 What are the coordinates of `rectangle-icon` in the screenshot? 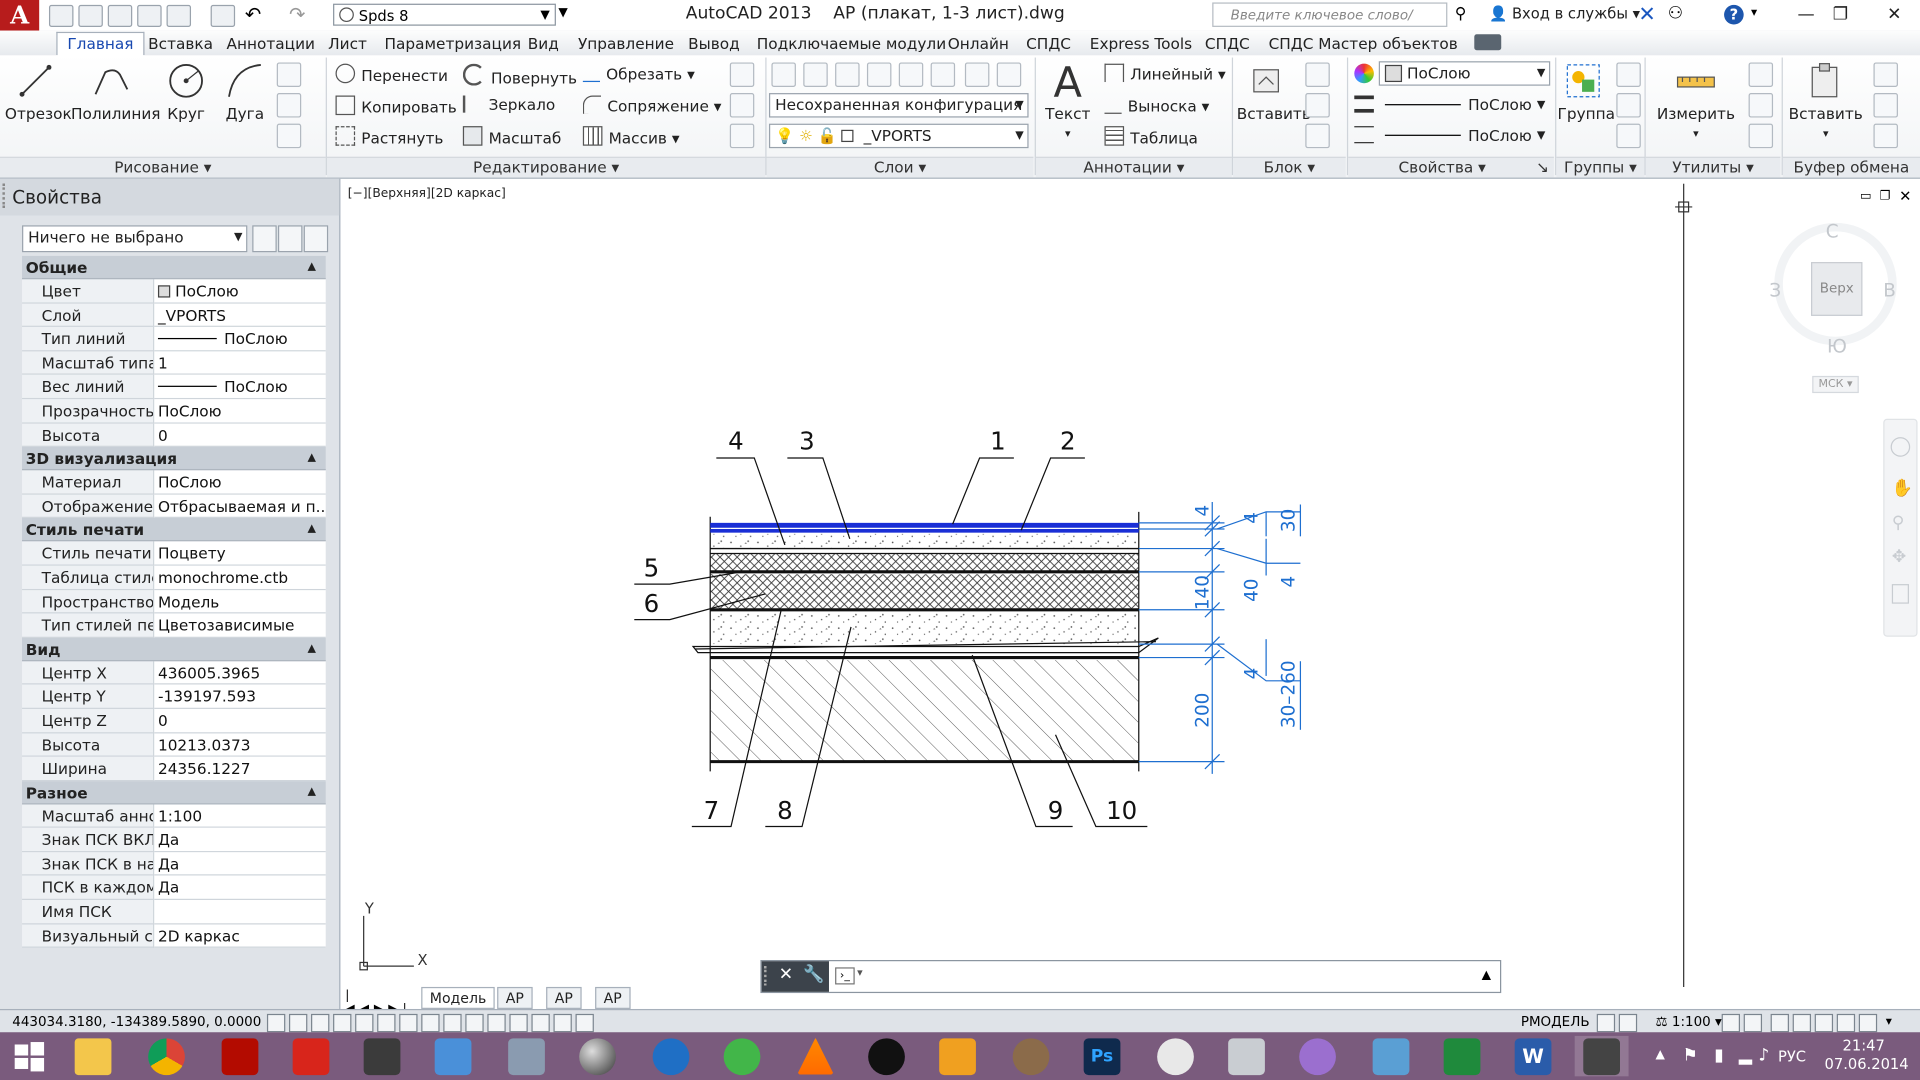 It's located at (289, 74).